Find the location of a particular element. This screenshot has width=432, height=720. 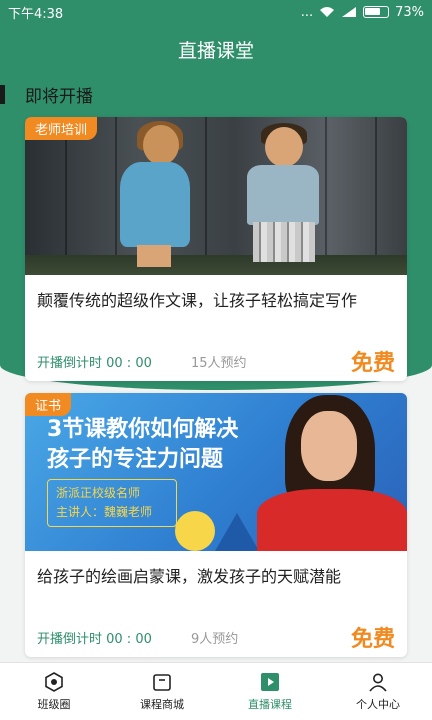

tab-class-circle: 班级圈 is located at coordinates (54, 691).